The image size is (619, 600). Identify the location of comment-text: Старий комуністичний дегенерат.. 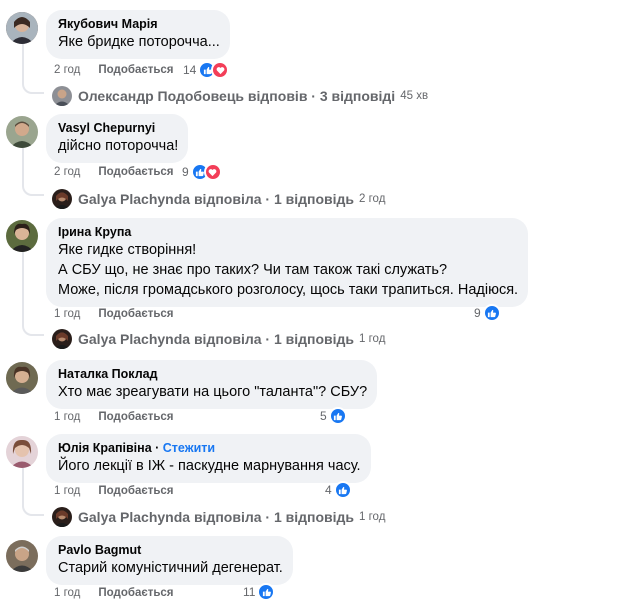
(170, 568).